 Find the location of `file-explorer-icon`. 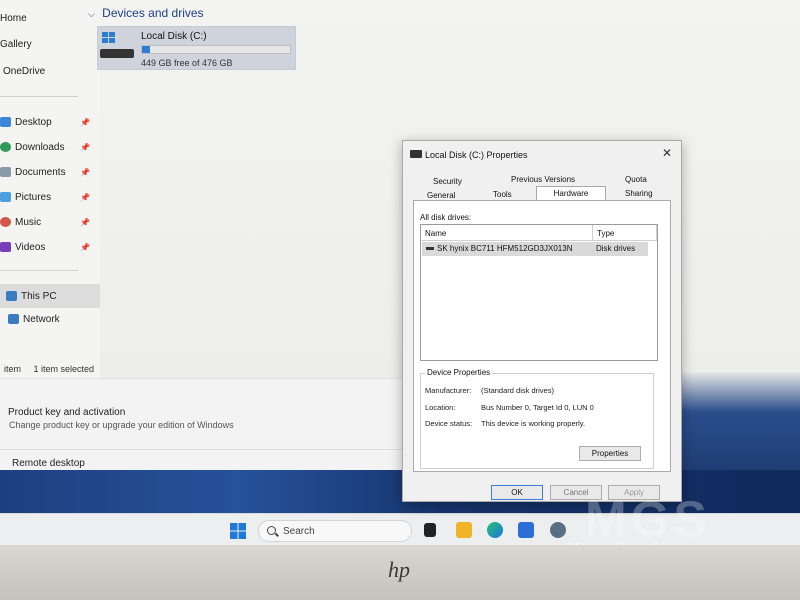

file-explorer-icon is located at coordinates (464, 530).